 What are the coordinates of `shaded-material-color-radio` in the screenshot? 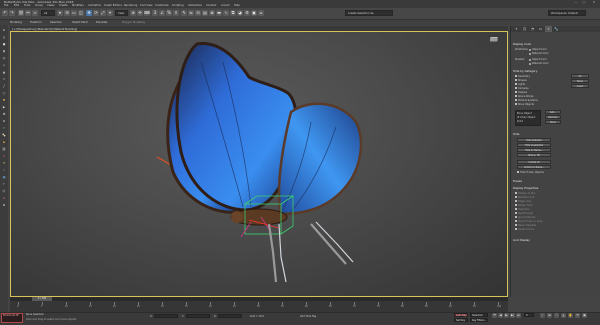 It's located at (530, 63).